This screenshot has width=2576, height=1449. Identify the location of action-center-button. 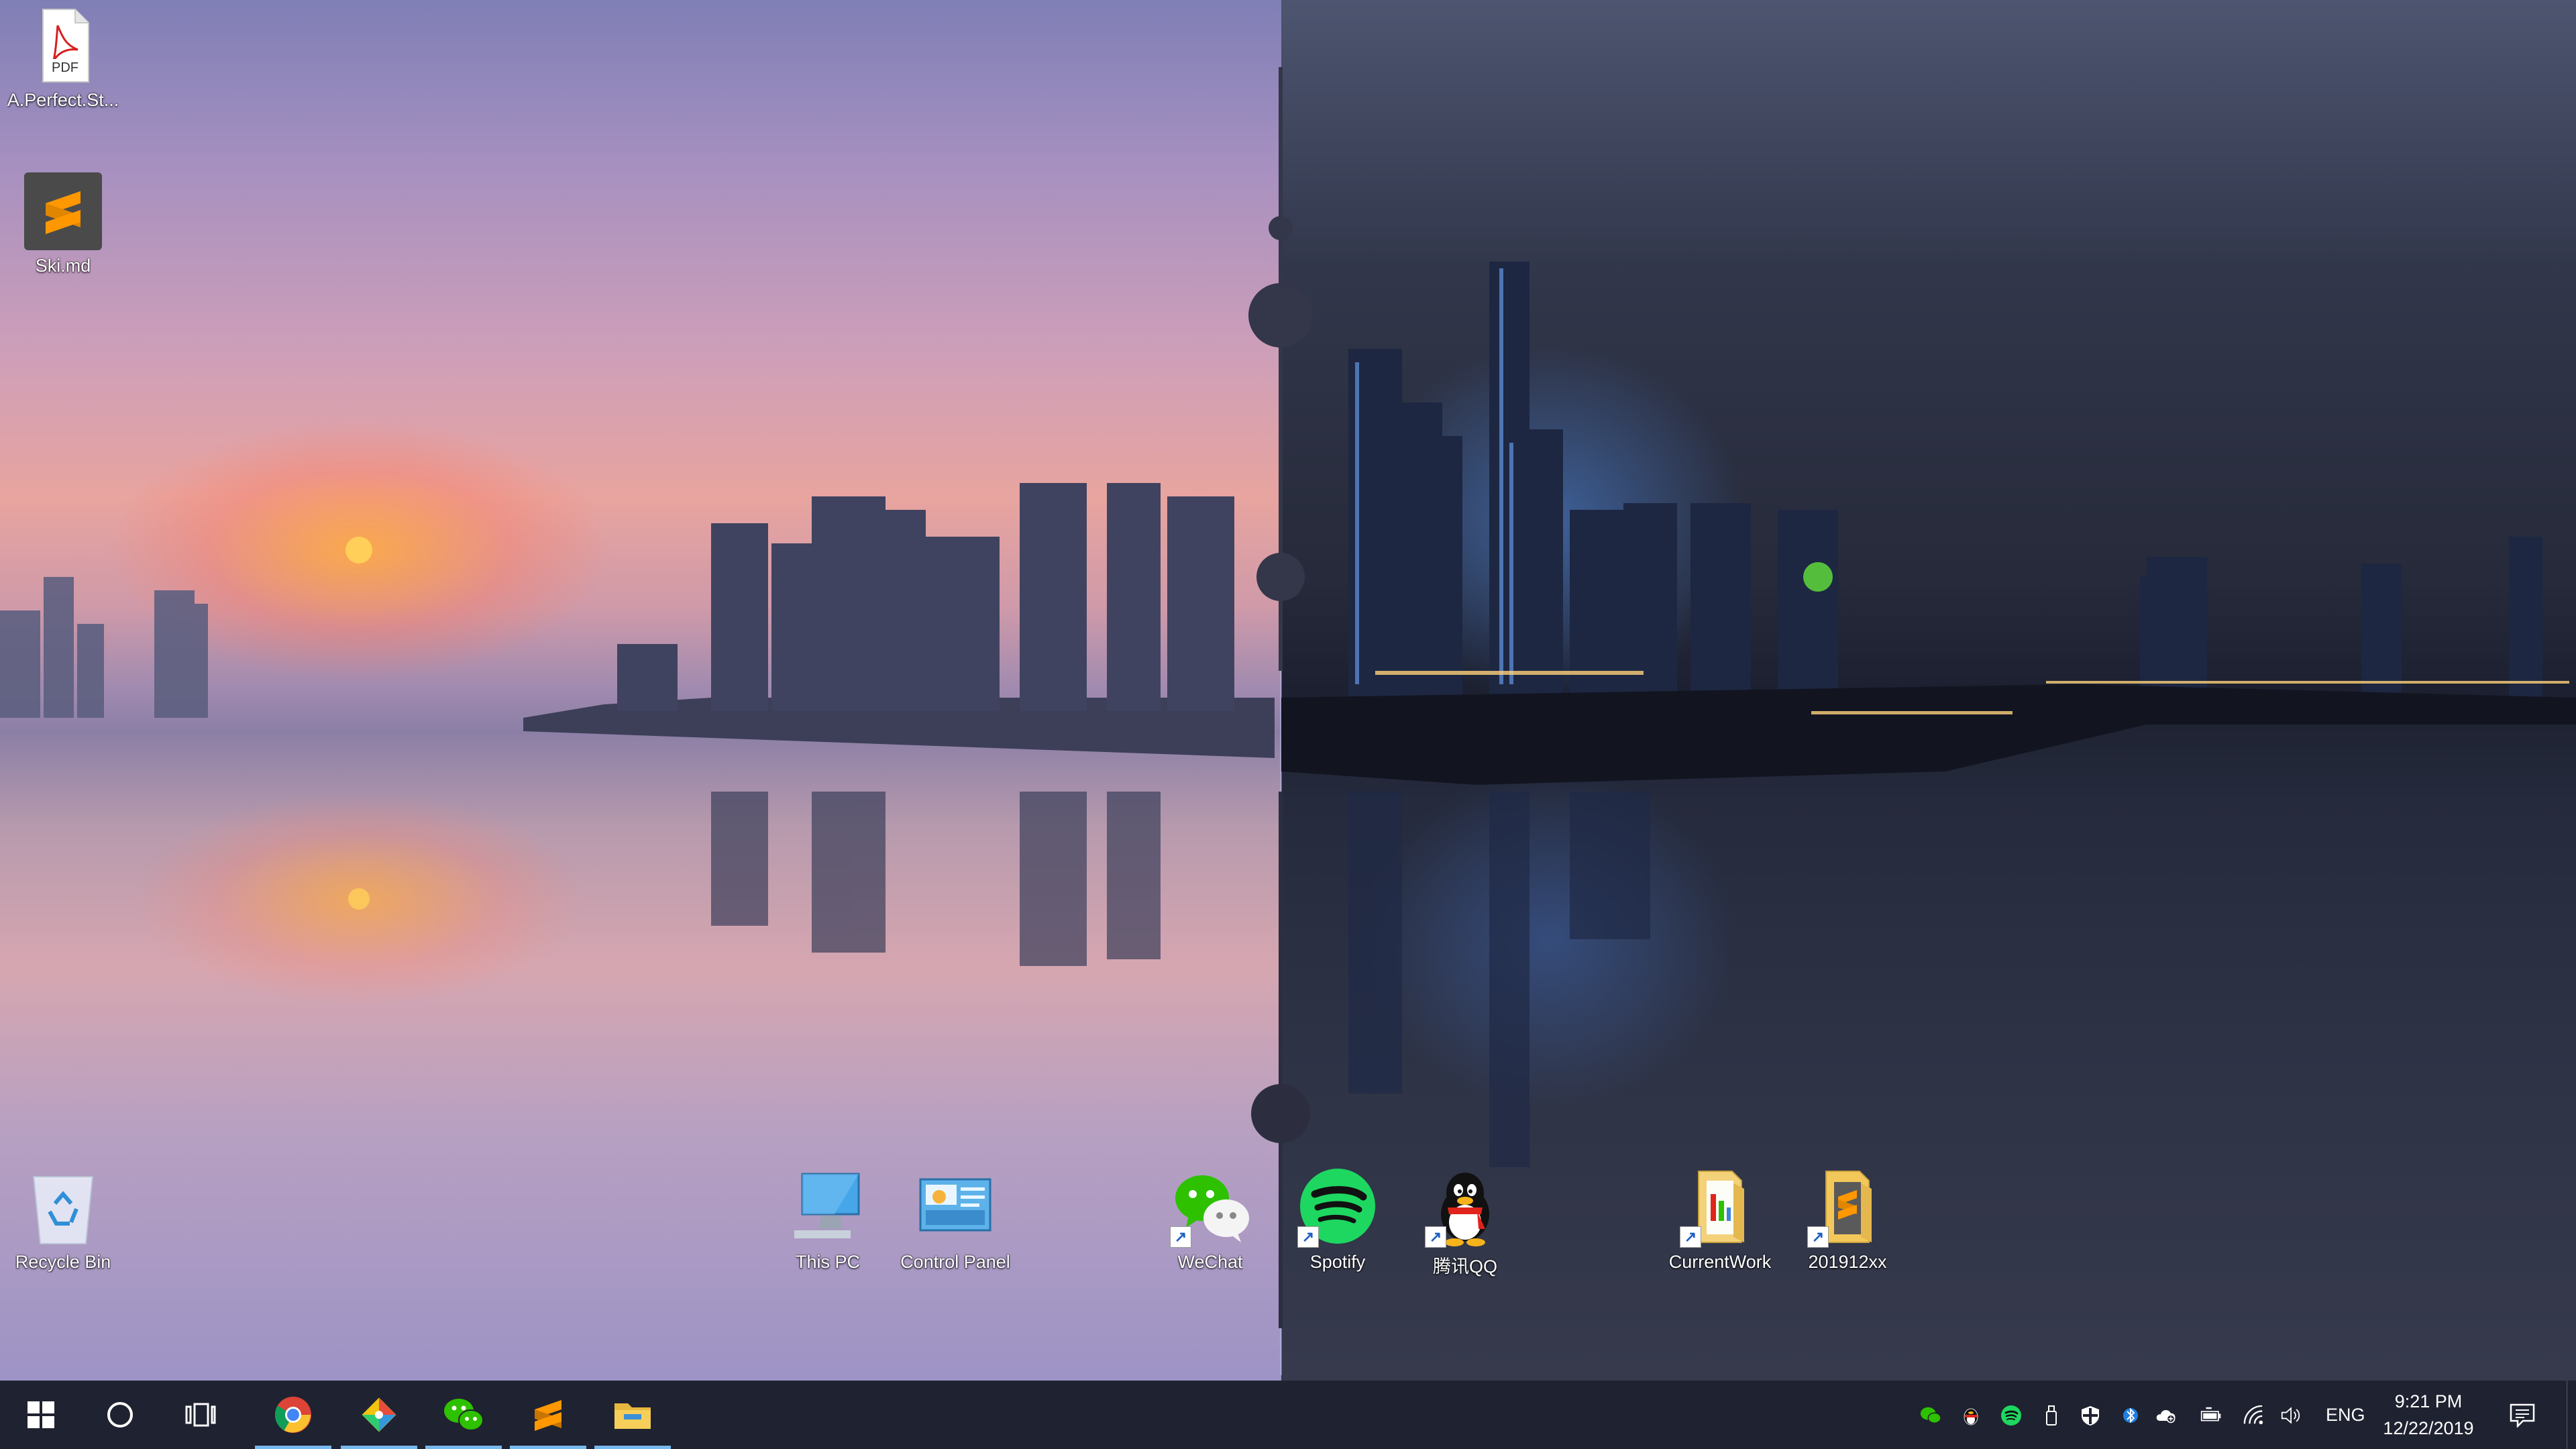
(2522, 1415).